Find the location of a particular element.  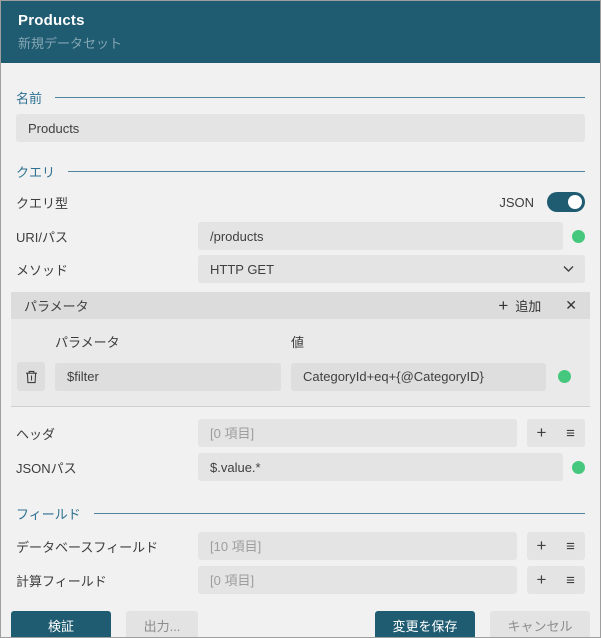

dialog-title: Products is located at coordinates (51, 20).